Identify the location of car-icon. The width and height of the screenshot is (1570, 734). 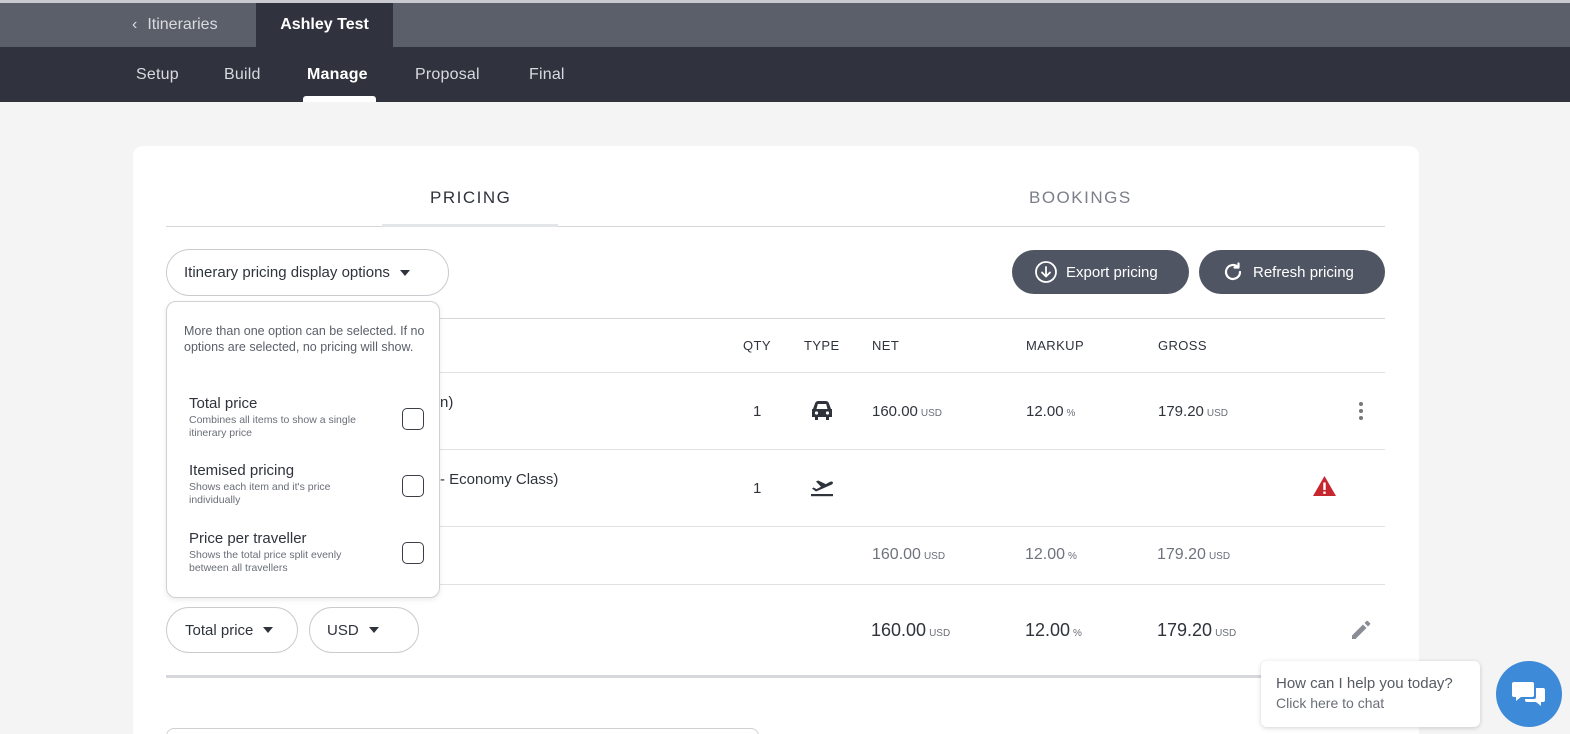
(822, 410).